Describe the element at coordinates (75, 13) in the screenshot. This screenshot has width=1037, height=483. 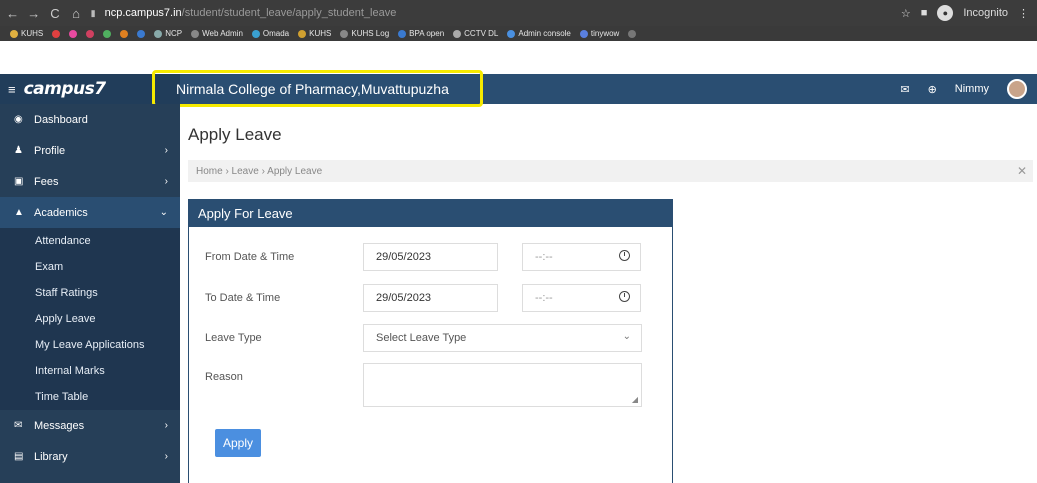
I see `home-icon: ⌂` at that location.